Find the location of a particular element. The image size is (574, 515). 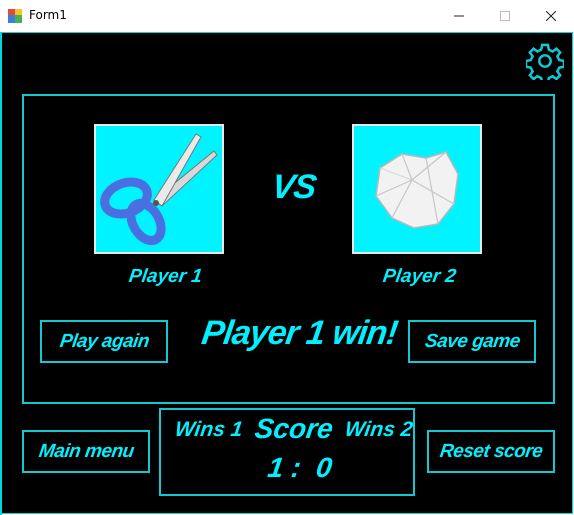

gear-icon is located at coordinates (545, 61).